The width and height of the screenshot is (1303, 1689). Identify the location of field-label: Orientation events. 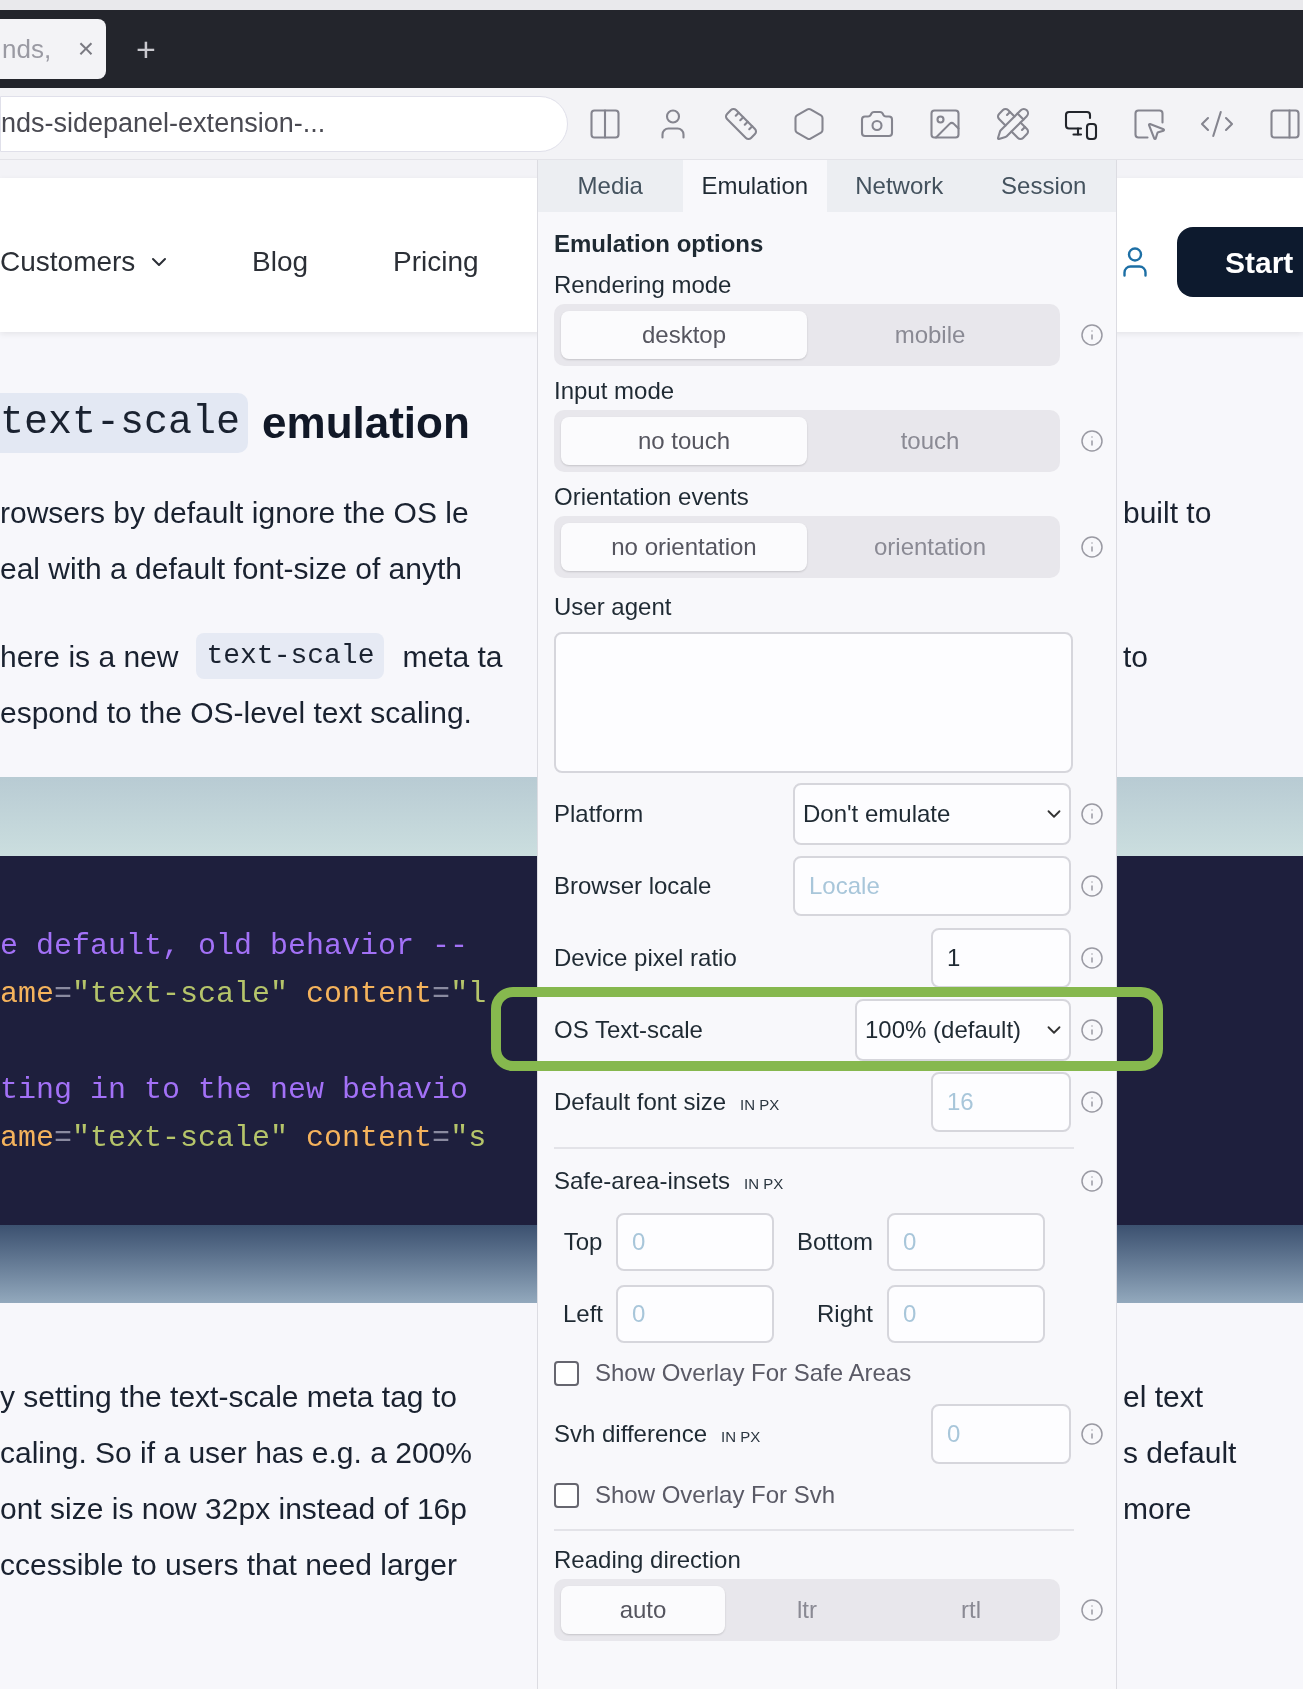
(652, 497).